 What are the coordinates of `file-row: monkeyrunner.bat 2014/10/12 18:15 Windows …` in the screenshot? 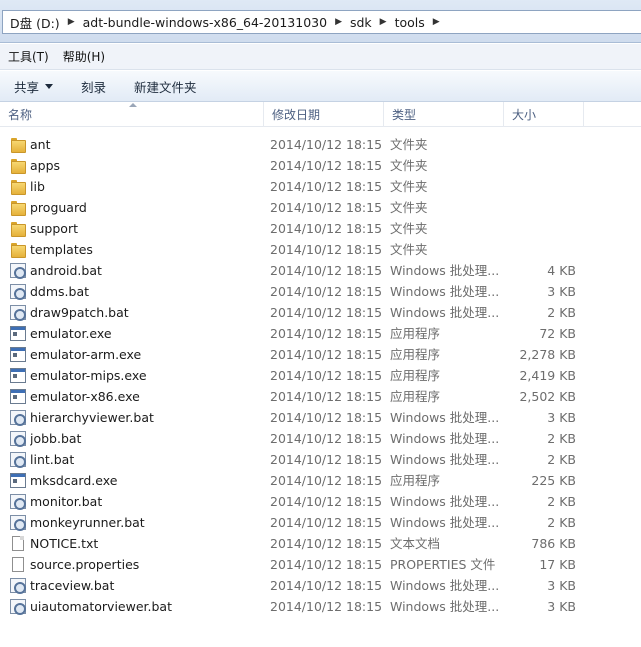 It's located at (320, 522).